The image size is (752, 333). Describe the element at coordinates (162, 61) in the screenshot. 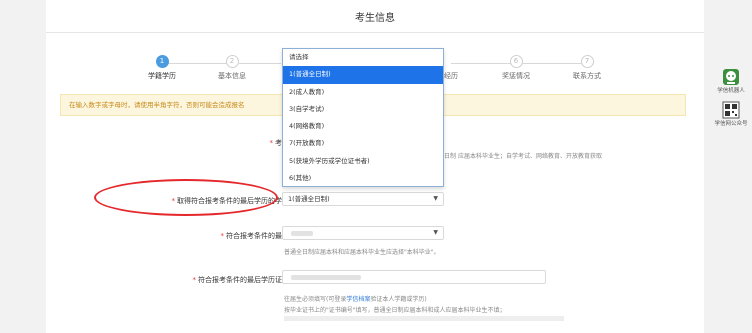

I see `step-number: 1` at that location.